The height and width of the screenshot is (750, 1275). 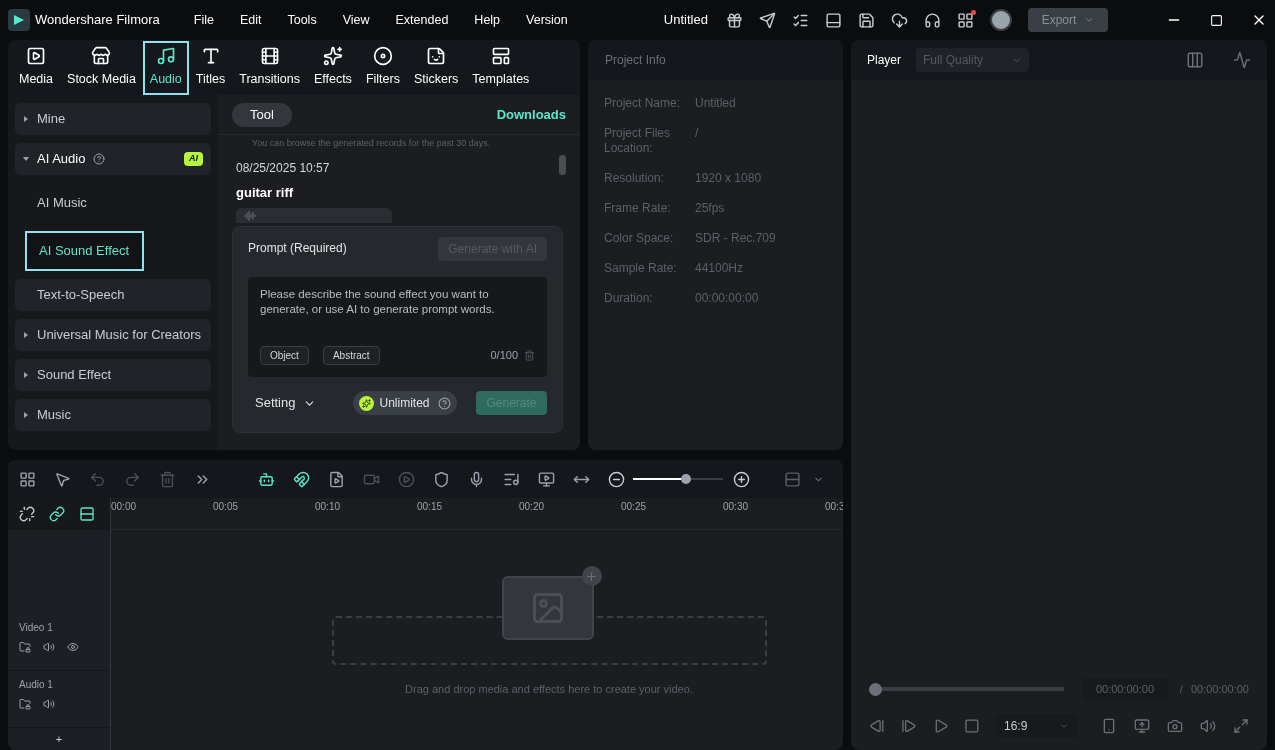 I want to click on track-icon, so click(x=87, y=514).